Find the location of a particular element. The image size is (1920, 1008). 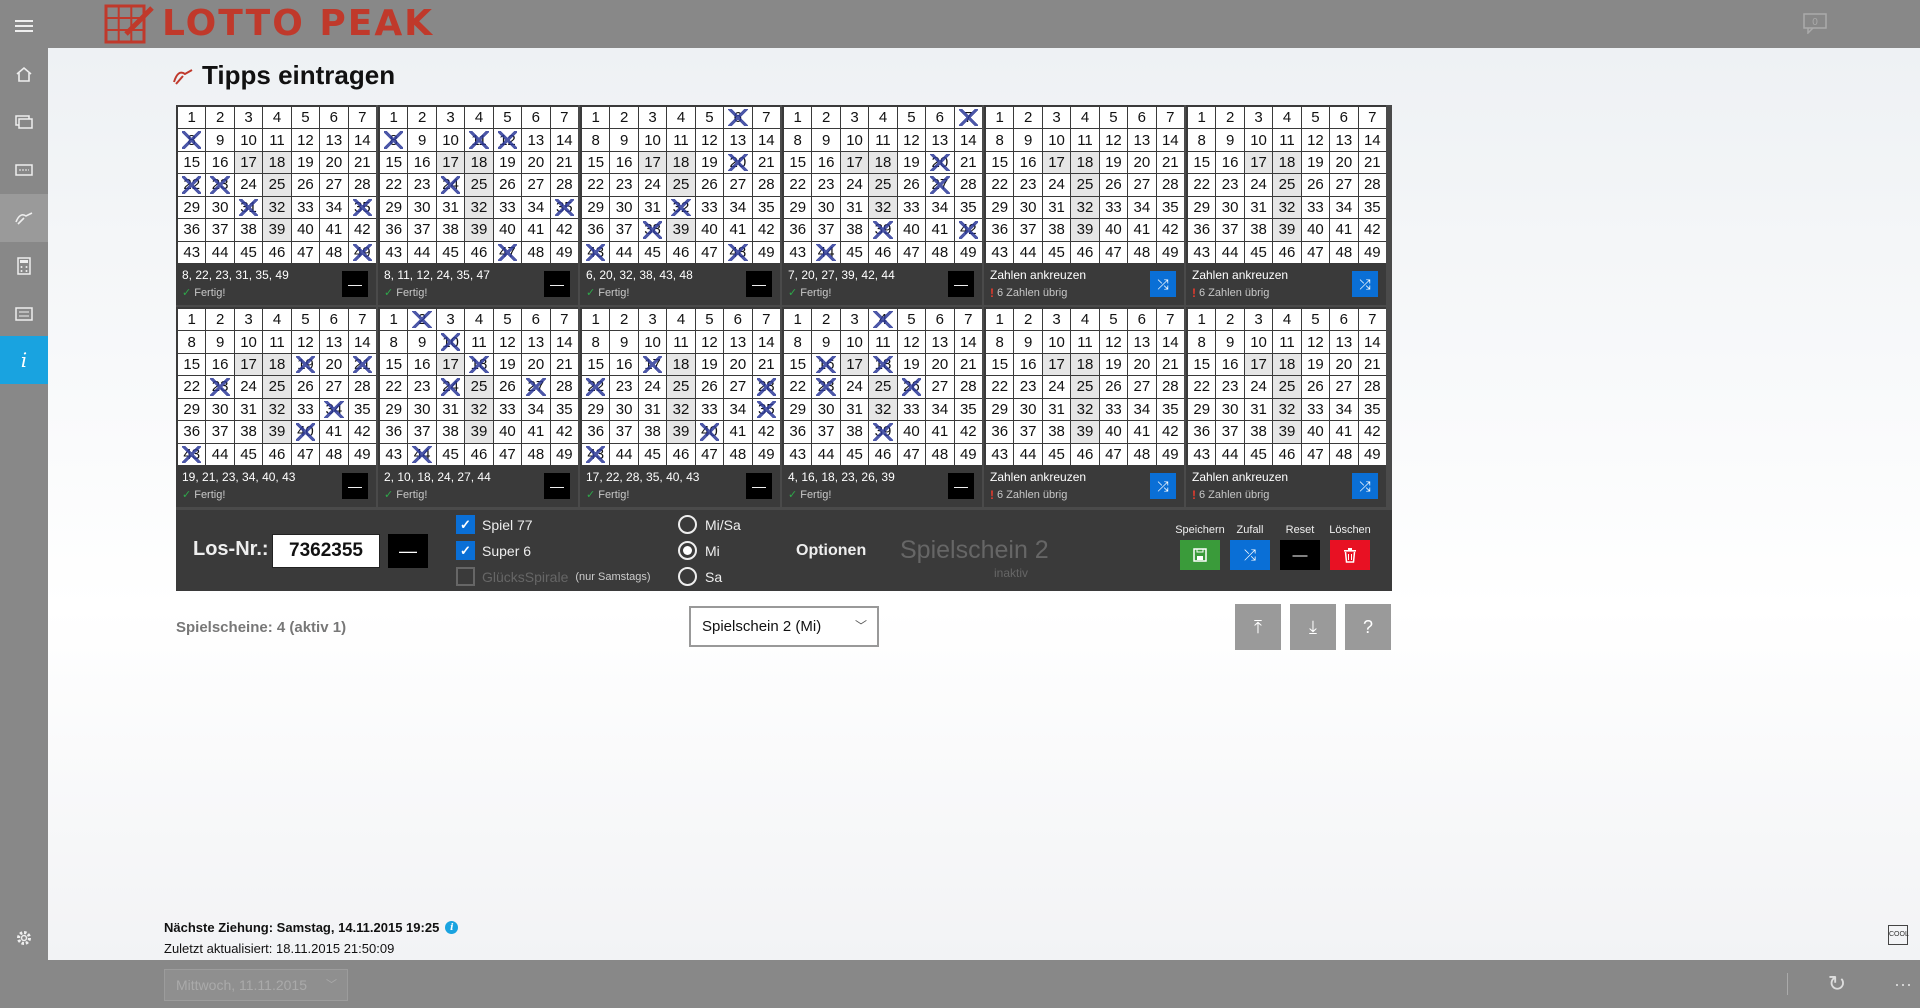

number-cell: 16 is located at coordinates (1230, 364).